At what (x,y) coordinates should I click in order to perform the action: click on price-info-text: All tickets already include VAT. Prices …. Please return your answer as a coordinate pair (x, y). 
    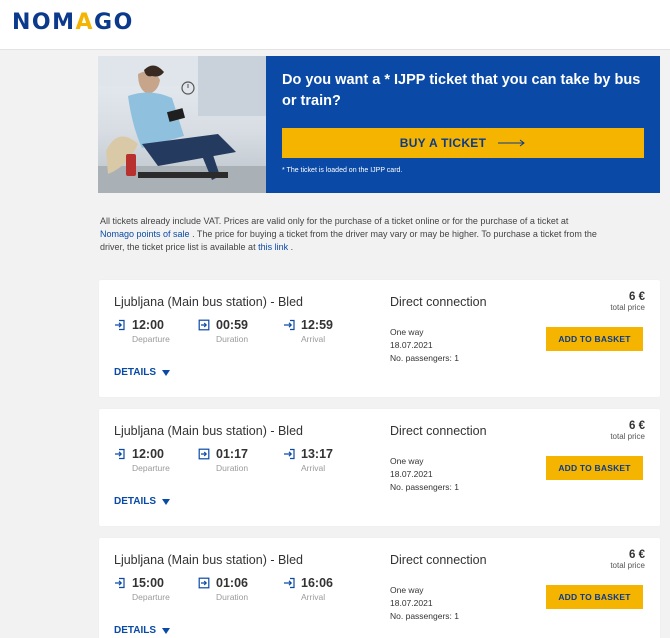
    Looking at the image, I should click on (360, 234).